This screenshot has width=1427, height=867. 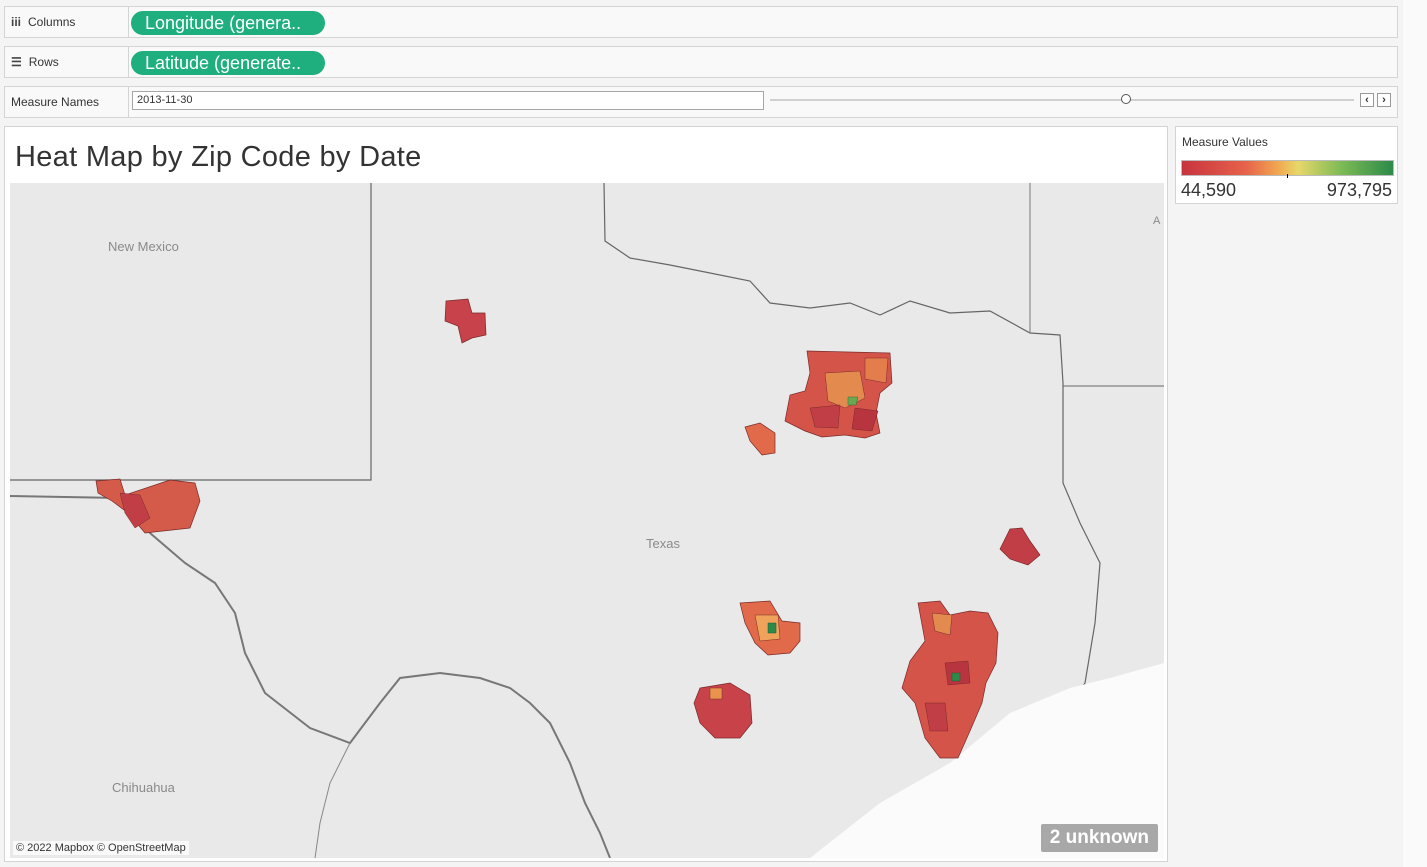 I want to click on chihuahua-label: Chihuahua, so click(x=143, y=787).